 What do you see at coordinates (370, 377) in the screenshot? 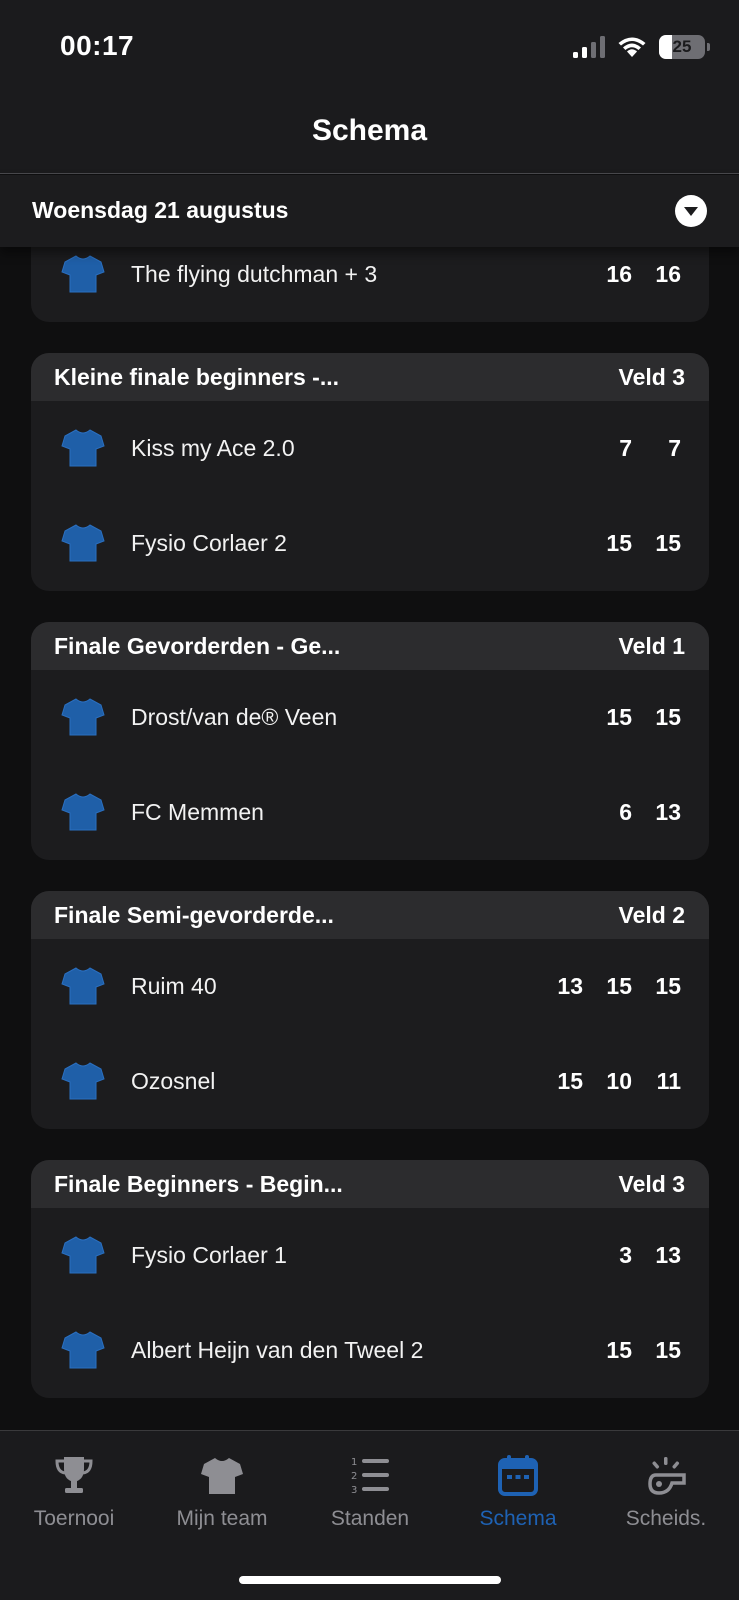
I see `match-header: Kleine finale beginners -... Veld 3` at bounding box center [370, 377].